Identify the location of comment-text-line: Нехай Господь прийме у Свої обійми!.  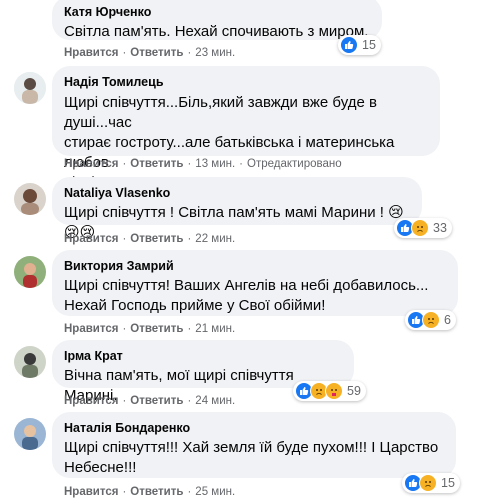
(195, 305).